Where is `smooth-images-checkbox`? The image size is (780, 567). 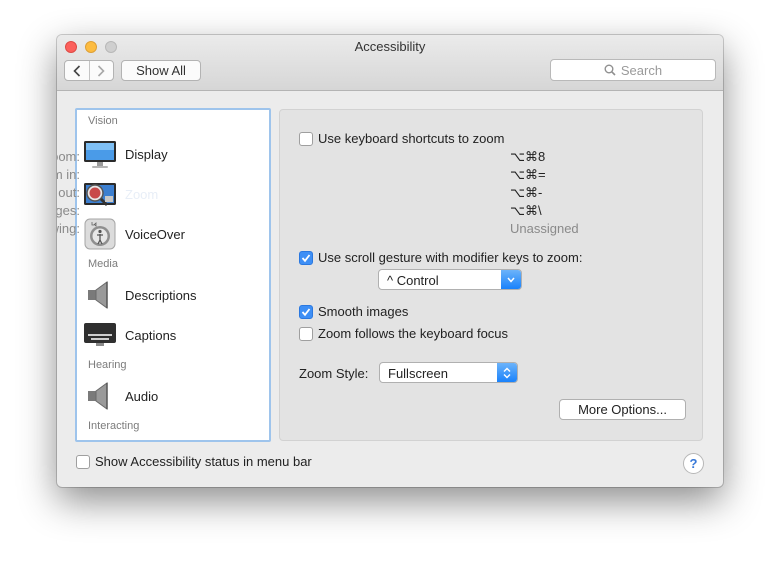
smooth-images-checkbox is located at coordinates (306, 311).